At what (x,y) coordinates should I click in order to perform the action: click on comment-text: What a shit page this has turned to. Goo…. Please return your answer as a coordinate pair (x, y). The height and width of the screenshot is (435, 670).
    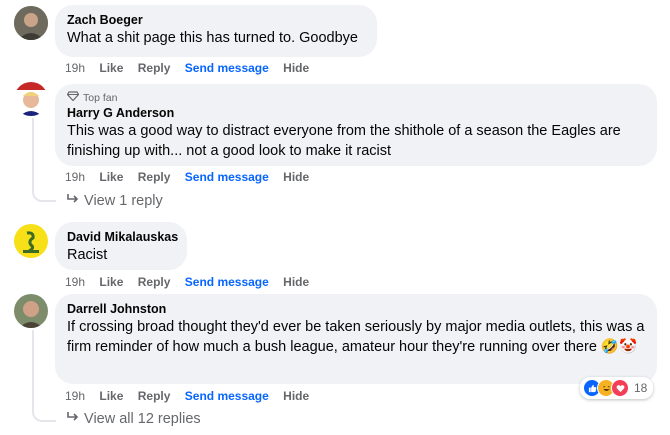
    Looking at the image, I should click on (212, 38).